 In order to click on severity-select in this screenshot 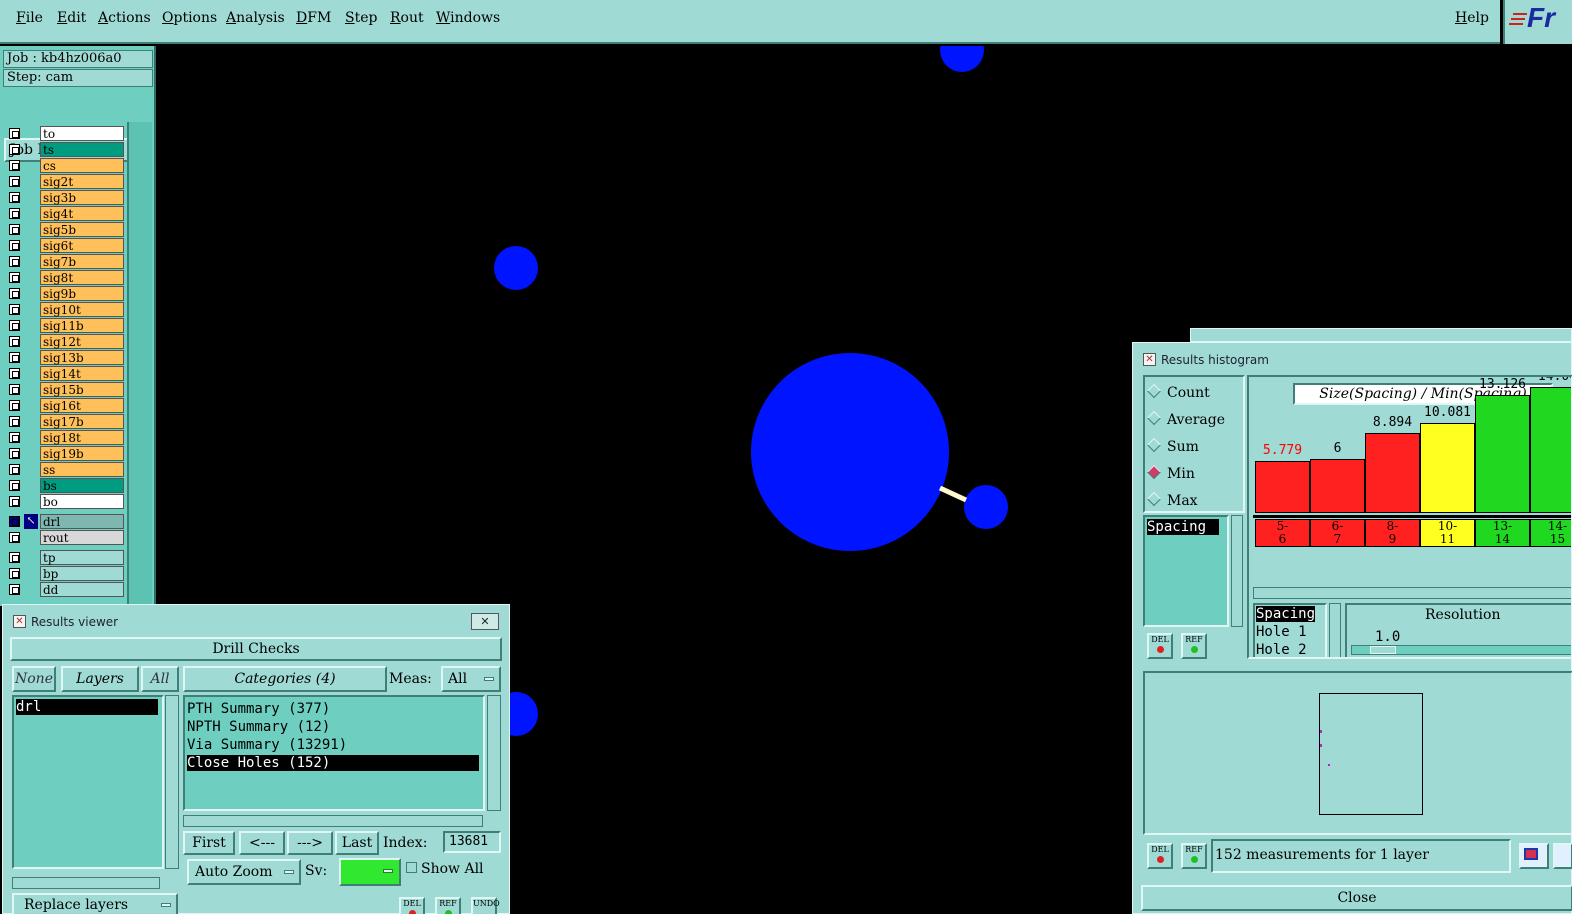, I will do `click(370, 872)`.